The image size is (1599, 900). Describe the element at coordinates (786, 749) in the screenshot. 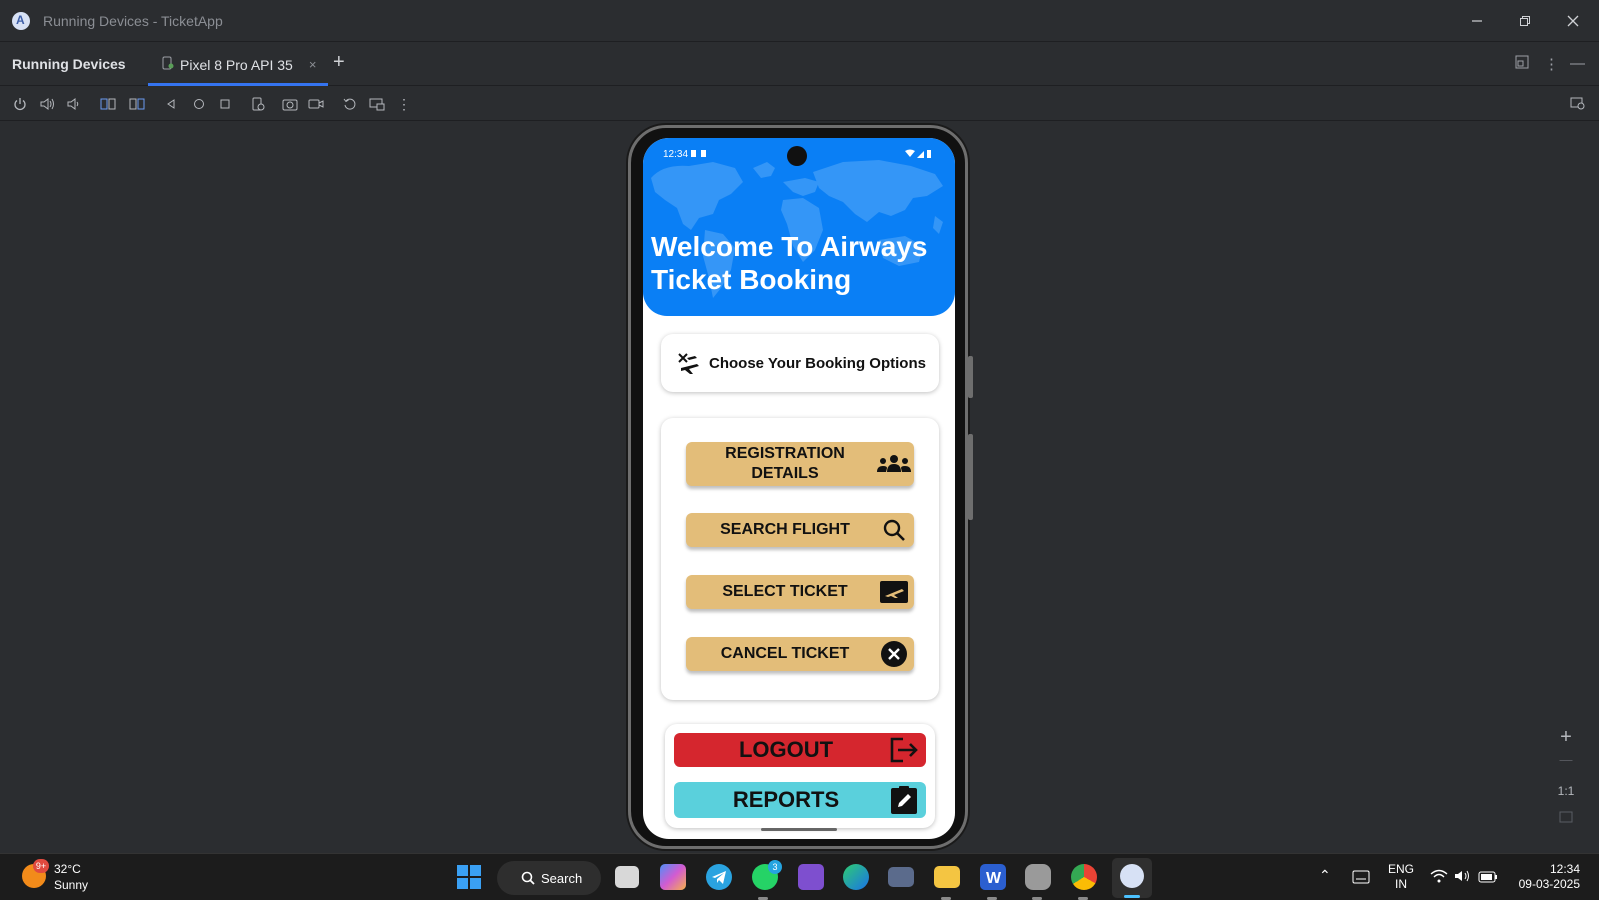

I see `logout-label: LOGOUT` at that location.